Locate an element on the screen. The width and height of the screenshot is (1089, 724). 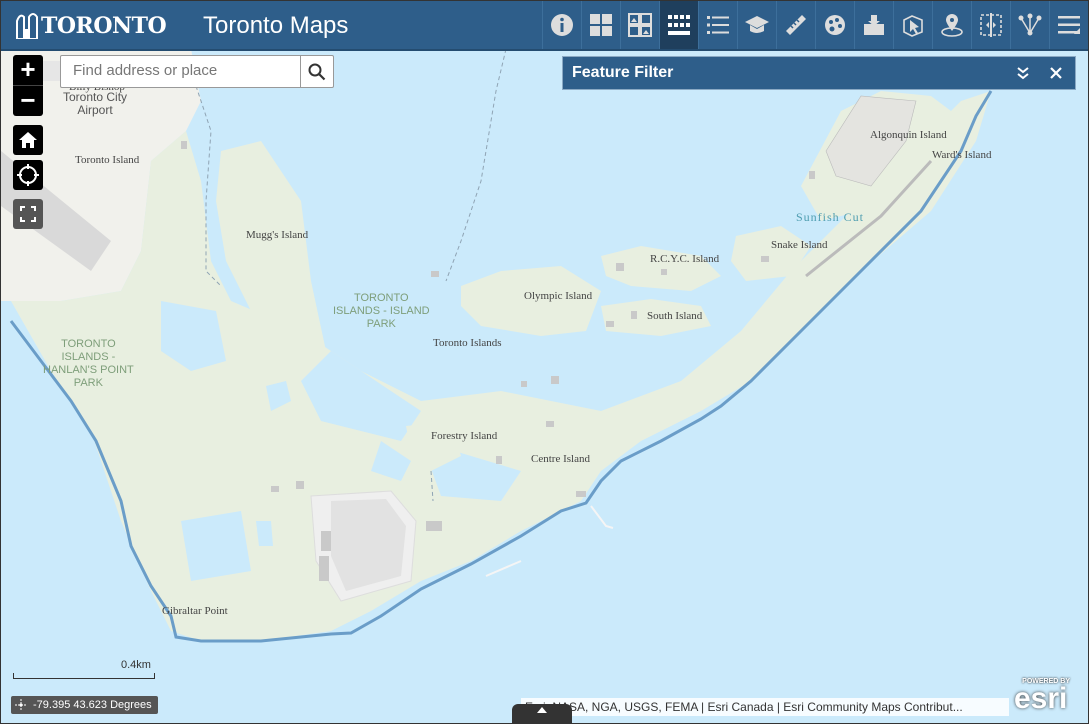
location-icon is located at coordinates (952, 25).